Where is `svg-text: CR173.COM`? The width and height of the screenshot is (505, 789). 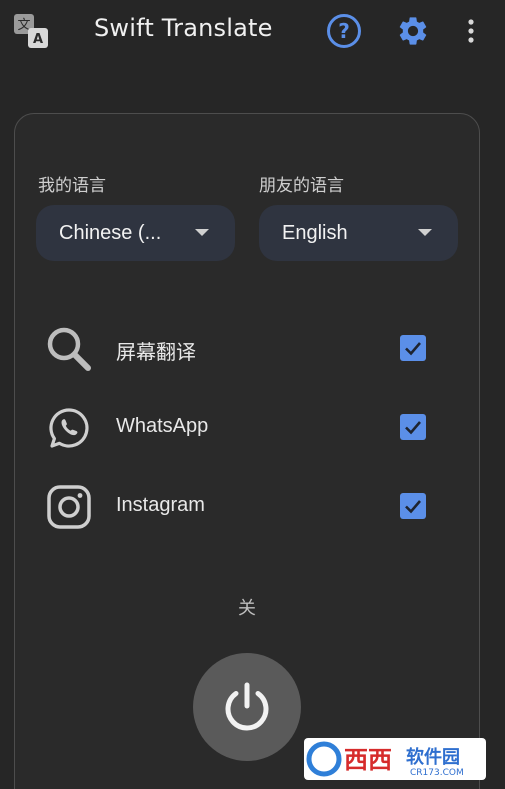
svg-text: CR173.COM is located at coordinates (437, 773).